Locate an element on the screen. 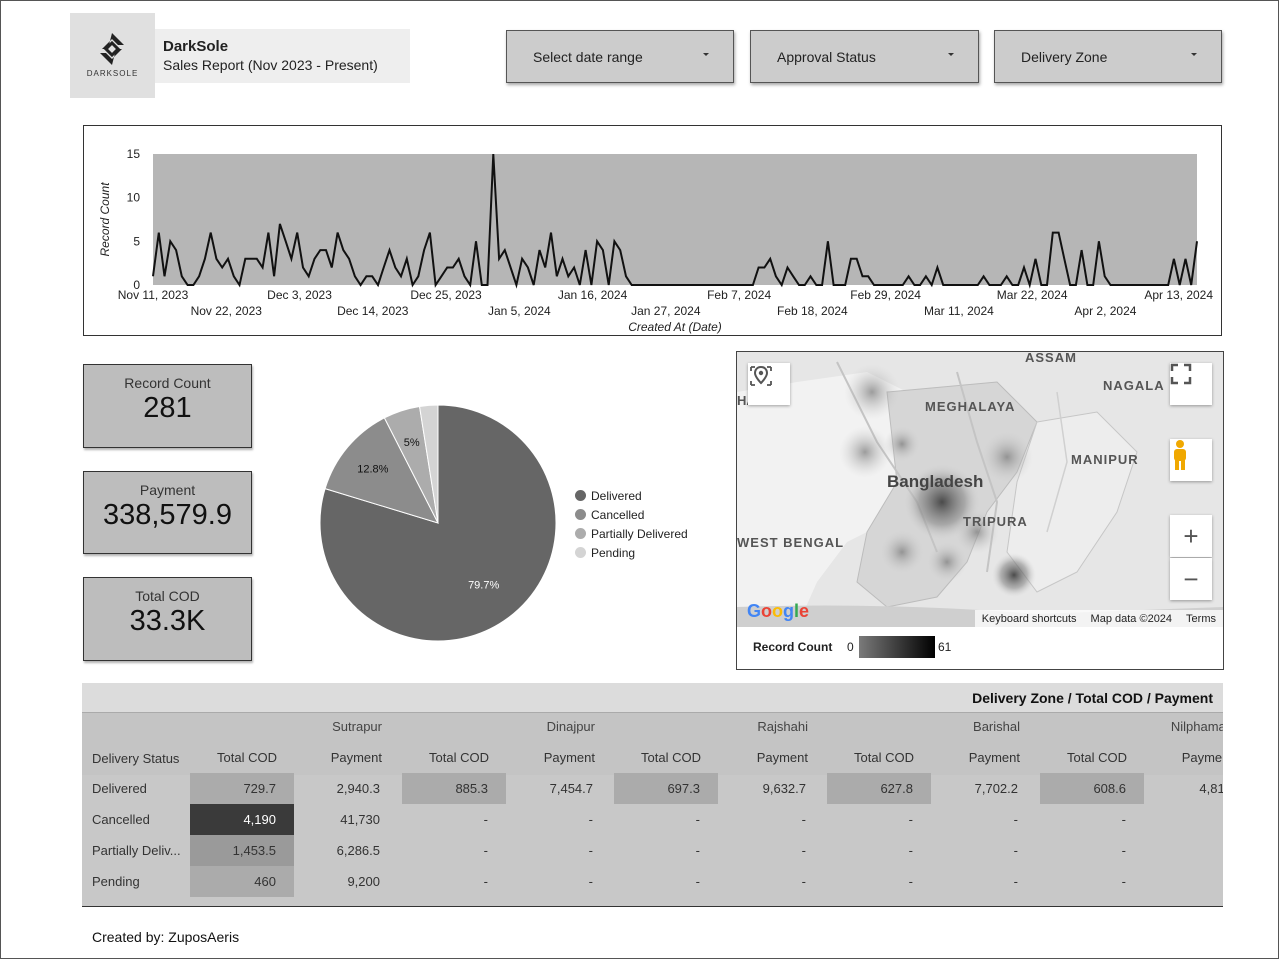 The image size is (1279, 959). pivot-table-header: Delivery Zone / Total COD / Payment is located at coordinates (652, 698).